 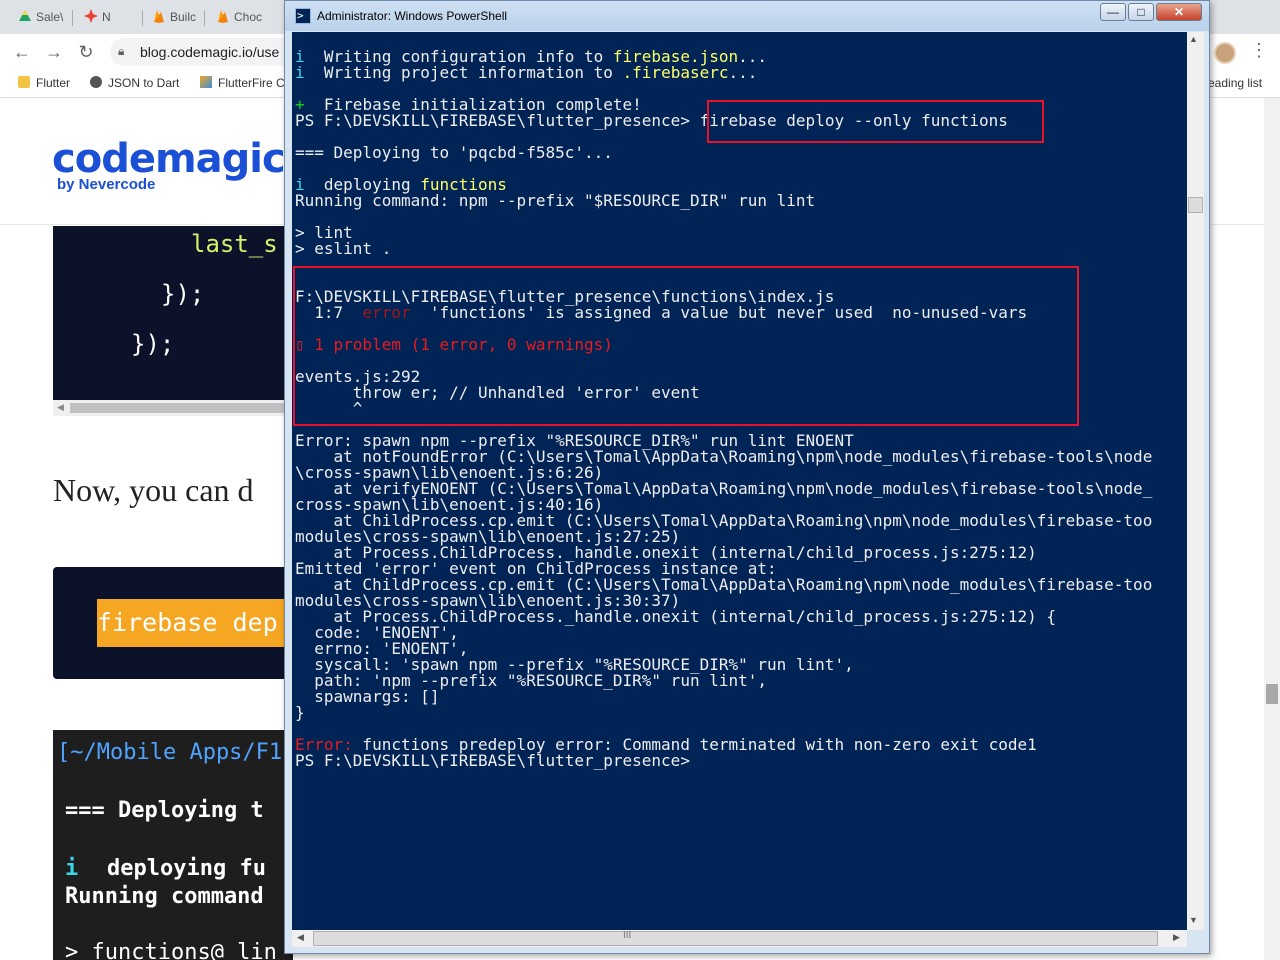 I want to click on tab-label: Choc, so click(x=248, y=17).